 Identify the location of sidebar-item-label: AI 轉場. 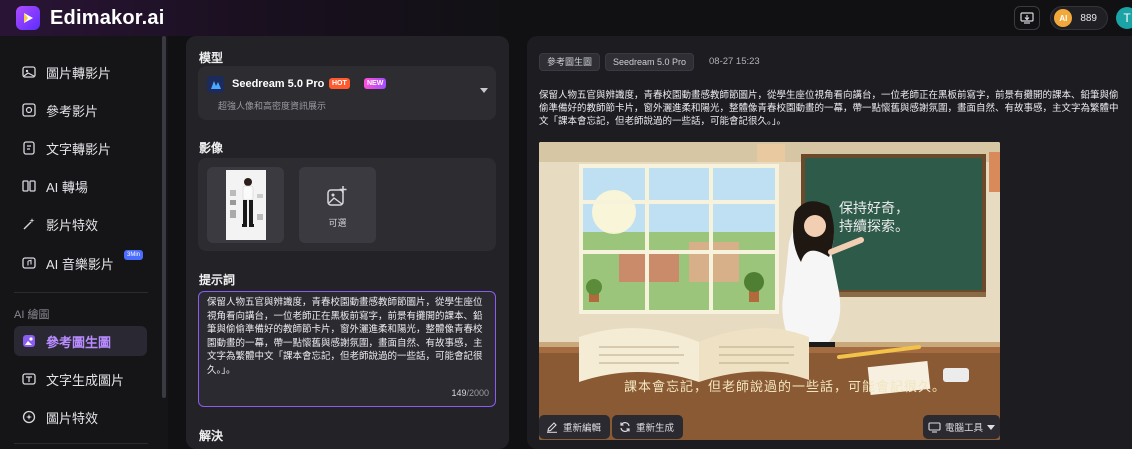
(67, 187).